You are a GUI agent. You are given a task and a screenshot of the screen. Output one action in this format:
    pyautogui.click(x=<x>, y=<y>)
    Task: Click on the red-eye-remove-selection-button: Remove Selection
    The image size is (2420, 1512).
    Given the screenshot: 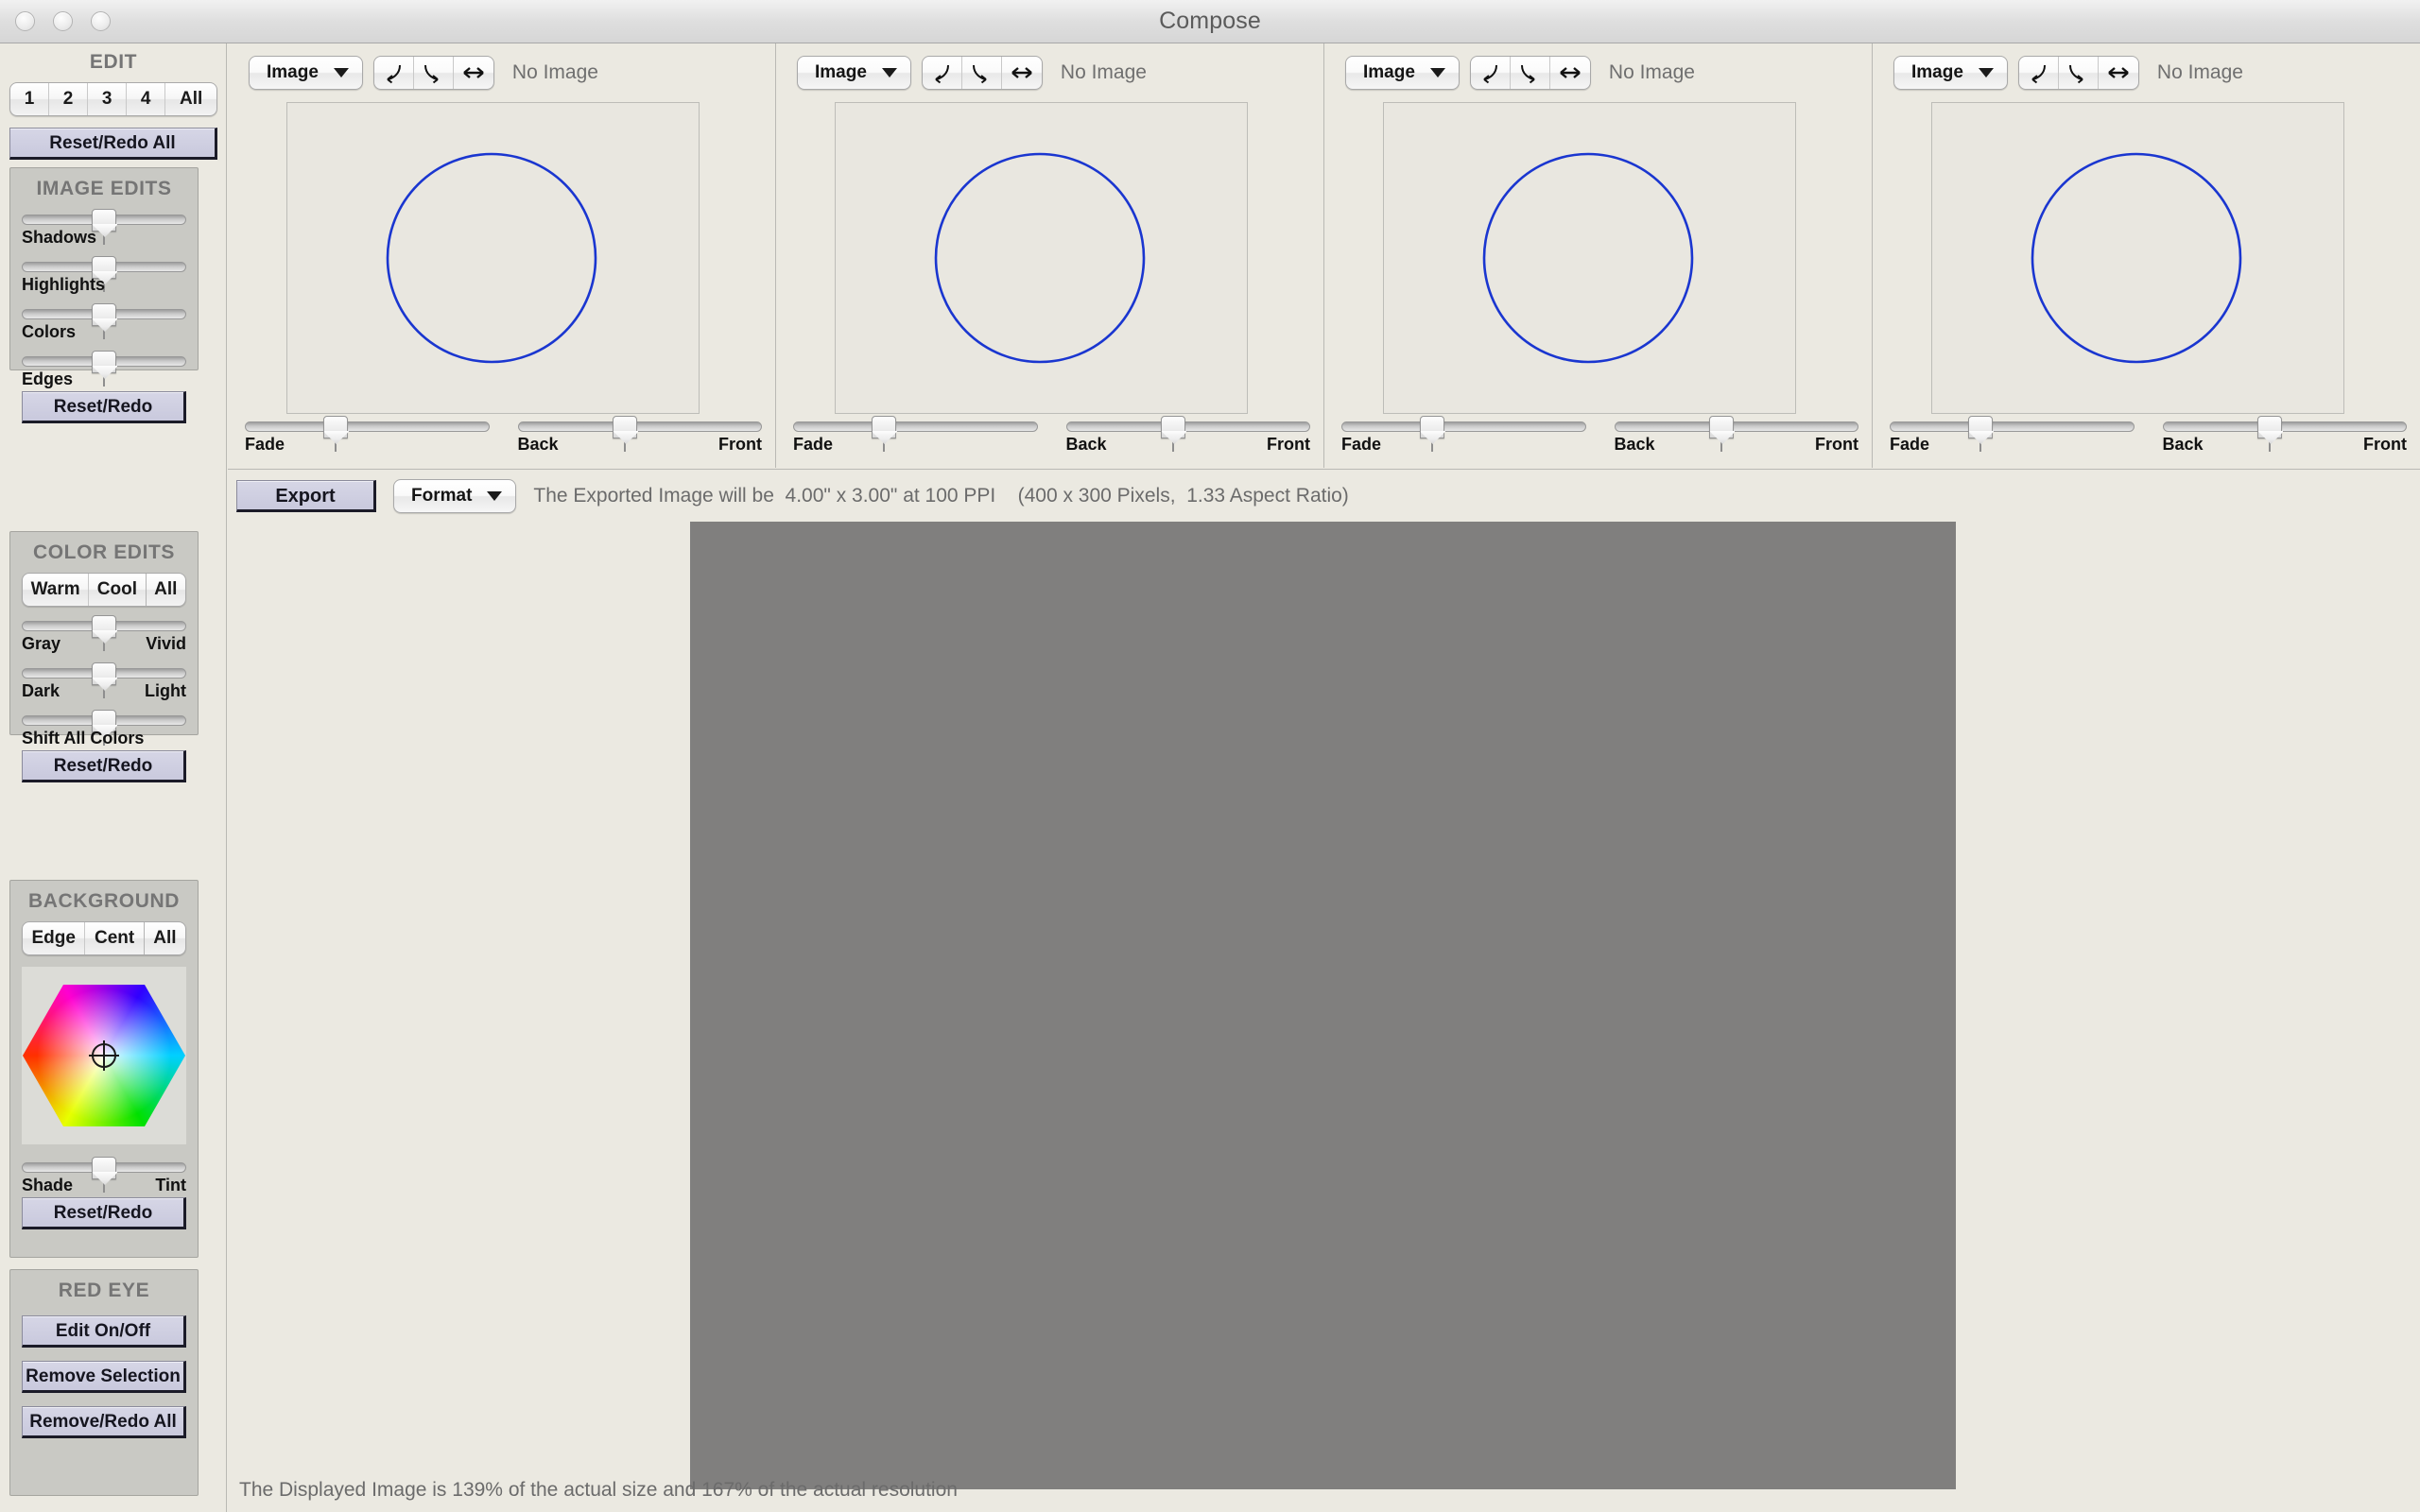 What is the action you would take?
    pyautogui.click(x=104, y=1377)
    